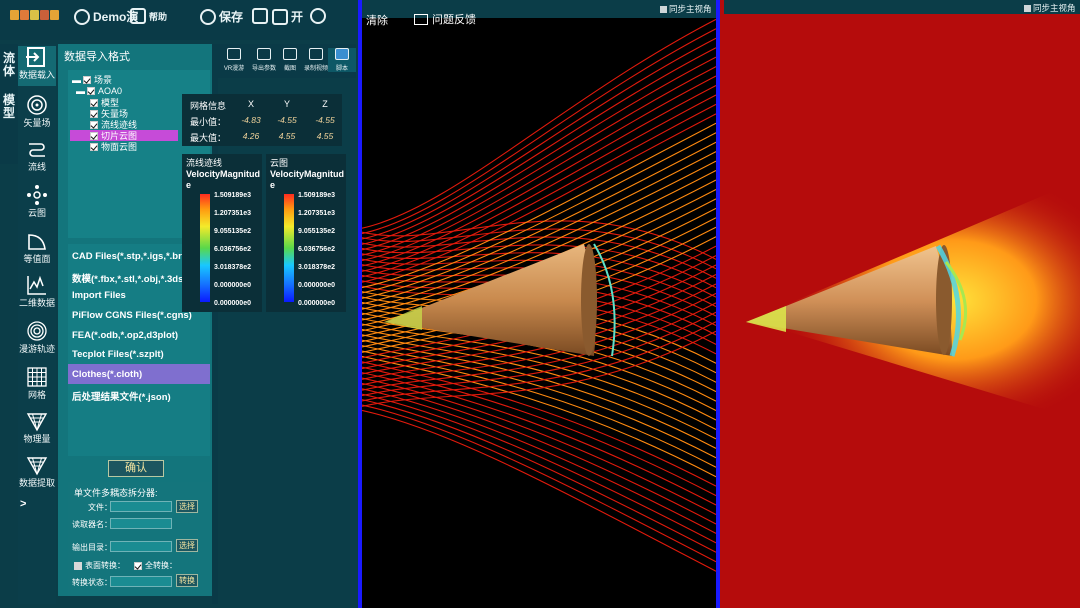  Describe the element at coordinates (37, 331) in the screenshot. I see `roaming-path-icon` at that location.